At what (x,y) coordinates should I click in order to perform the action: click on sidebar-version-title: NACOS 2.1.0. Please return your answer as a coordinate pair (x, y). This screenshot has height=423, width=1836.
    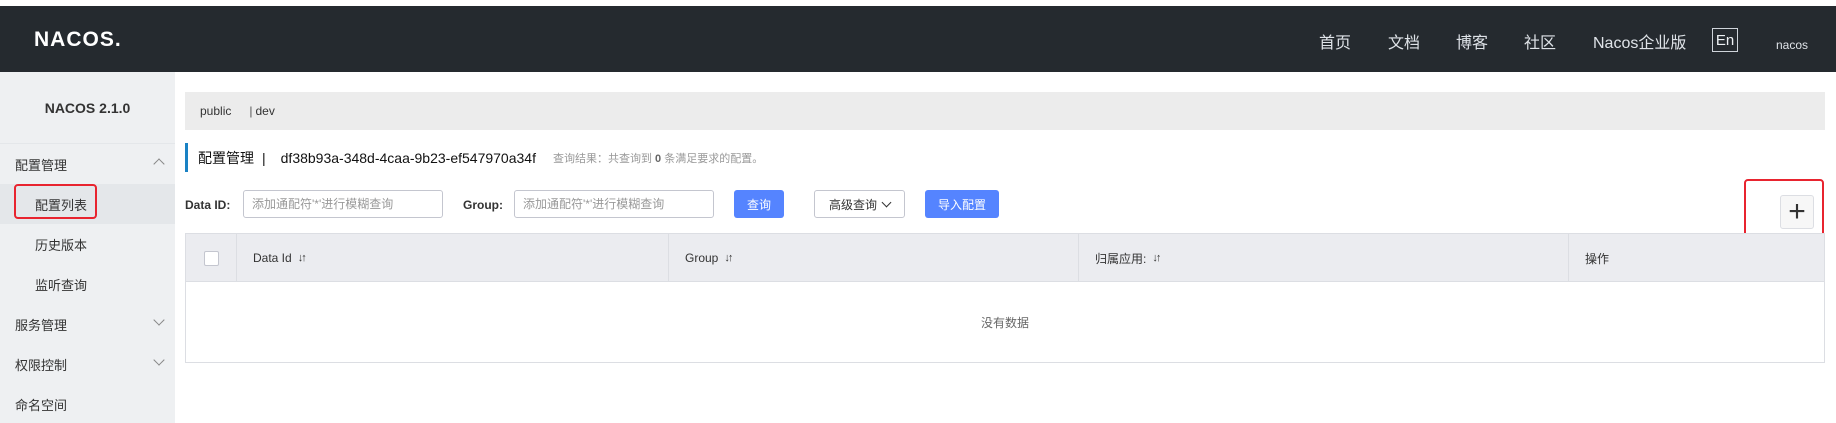
    Looking at the image, I should click on (87, 108).